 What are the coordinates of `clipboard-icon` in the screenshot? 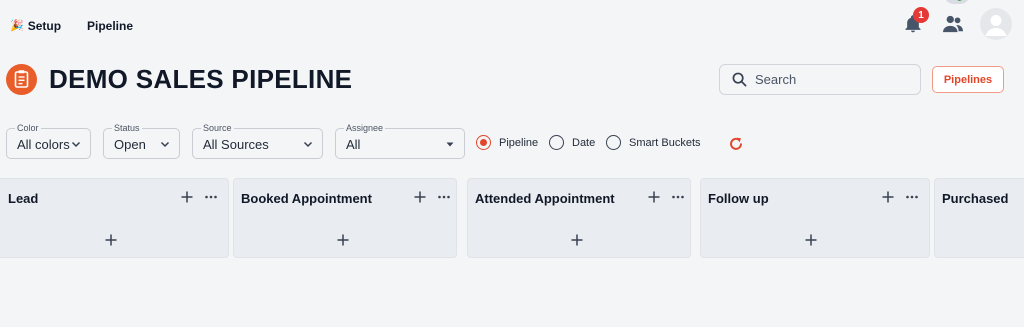 It's located at (21, 79).